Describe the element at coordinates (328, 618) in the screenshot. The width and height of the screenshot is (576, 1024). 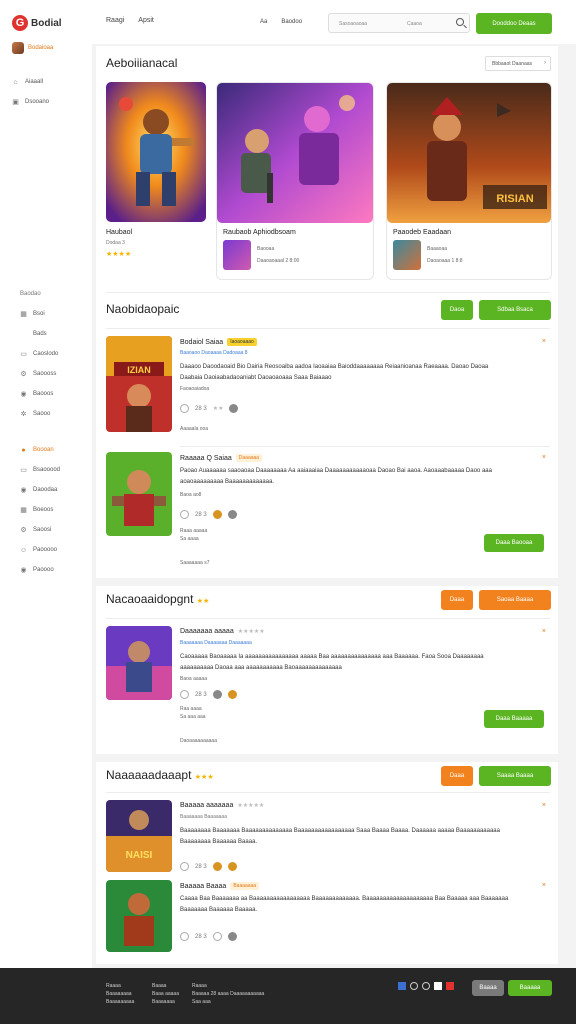
I see `divider` at that location.